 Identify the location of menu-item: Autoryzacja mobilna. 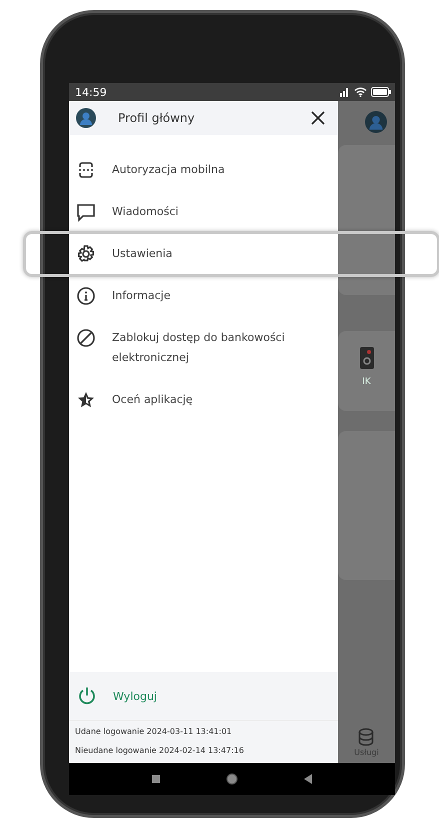
(203, 170).